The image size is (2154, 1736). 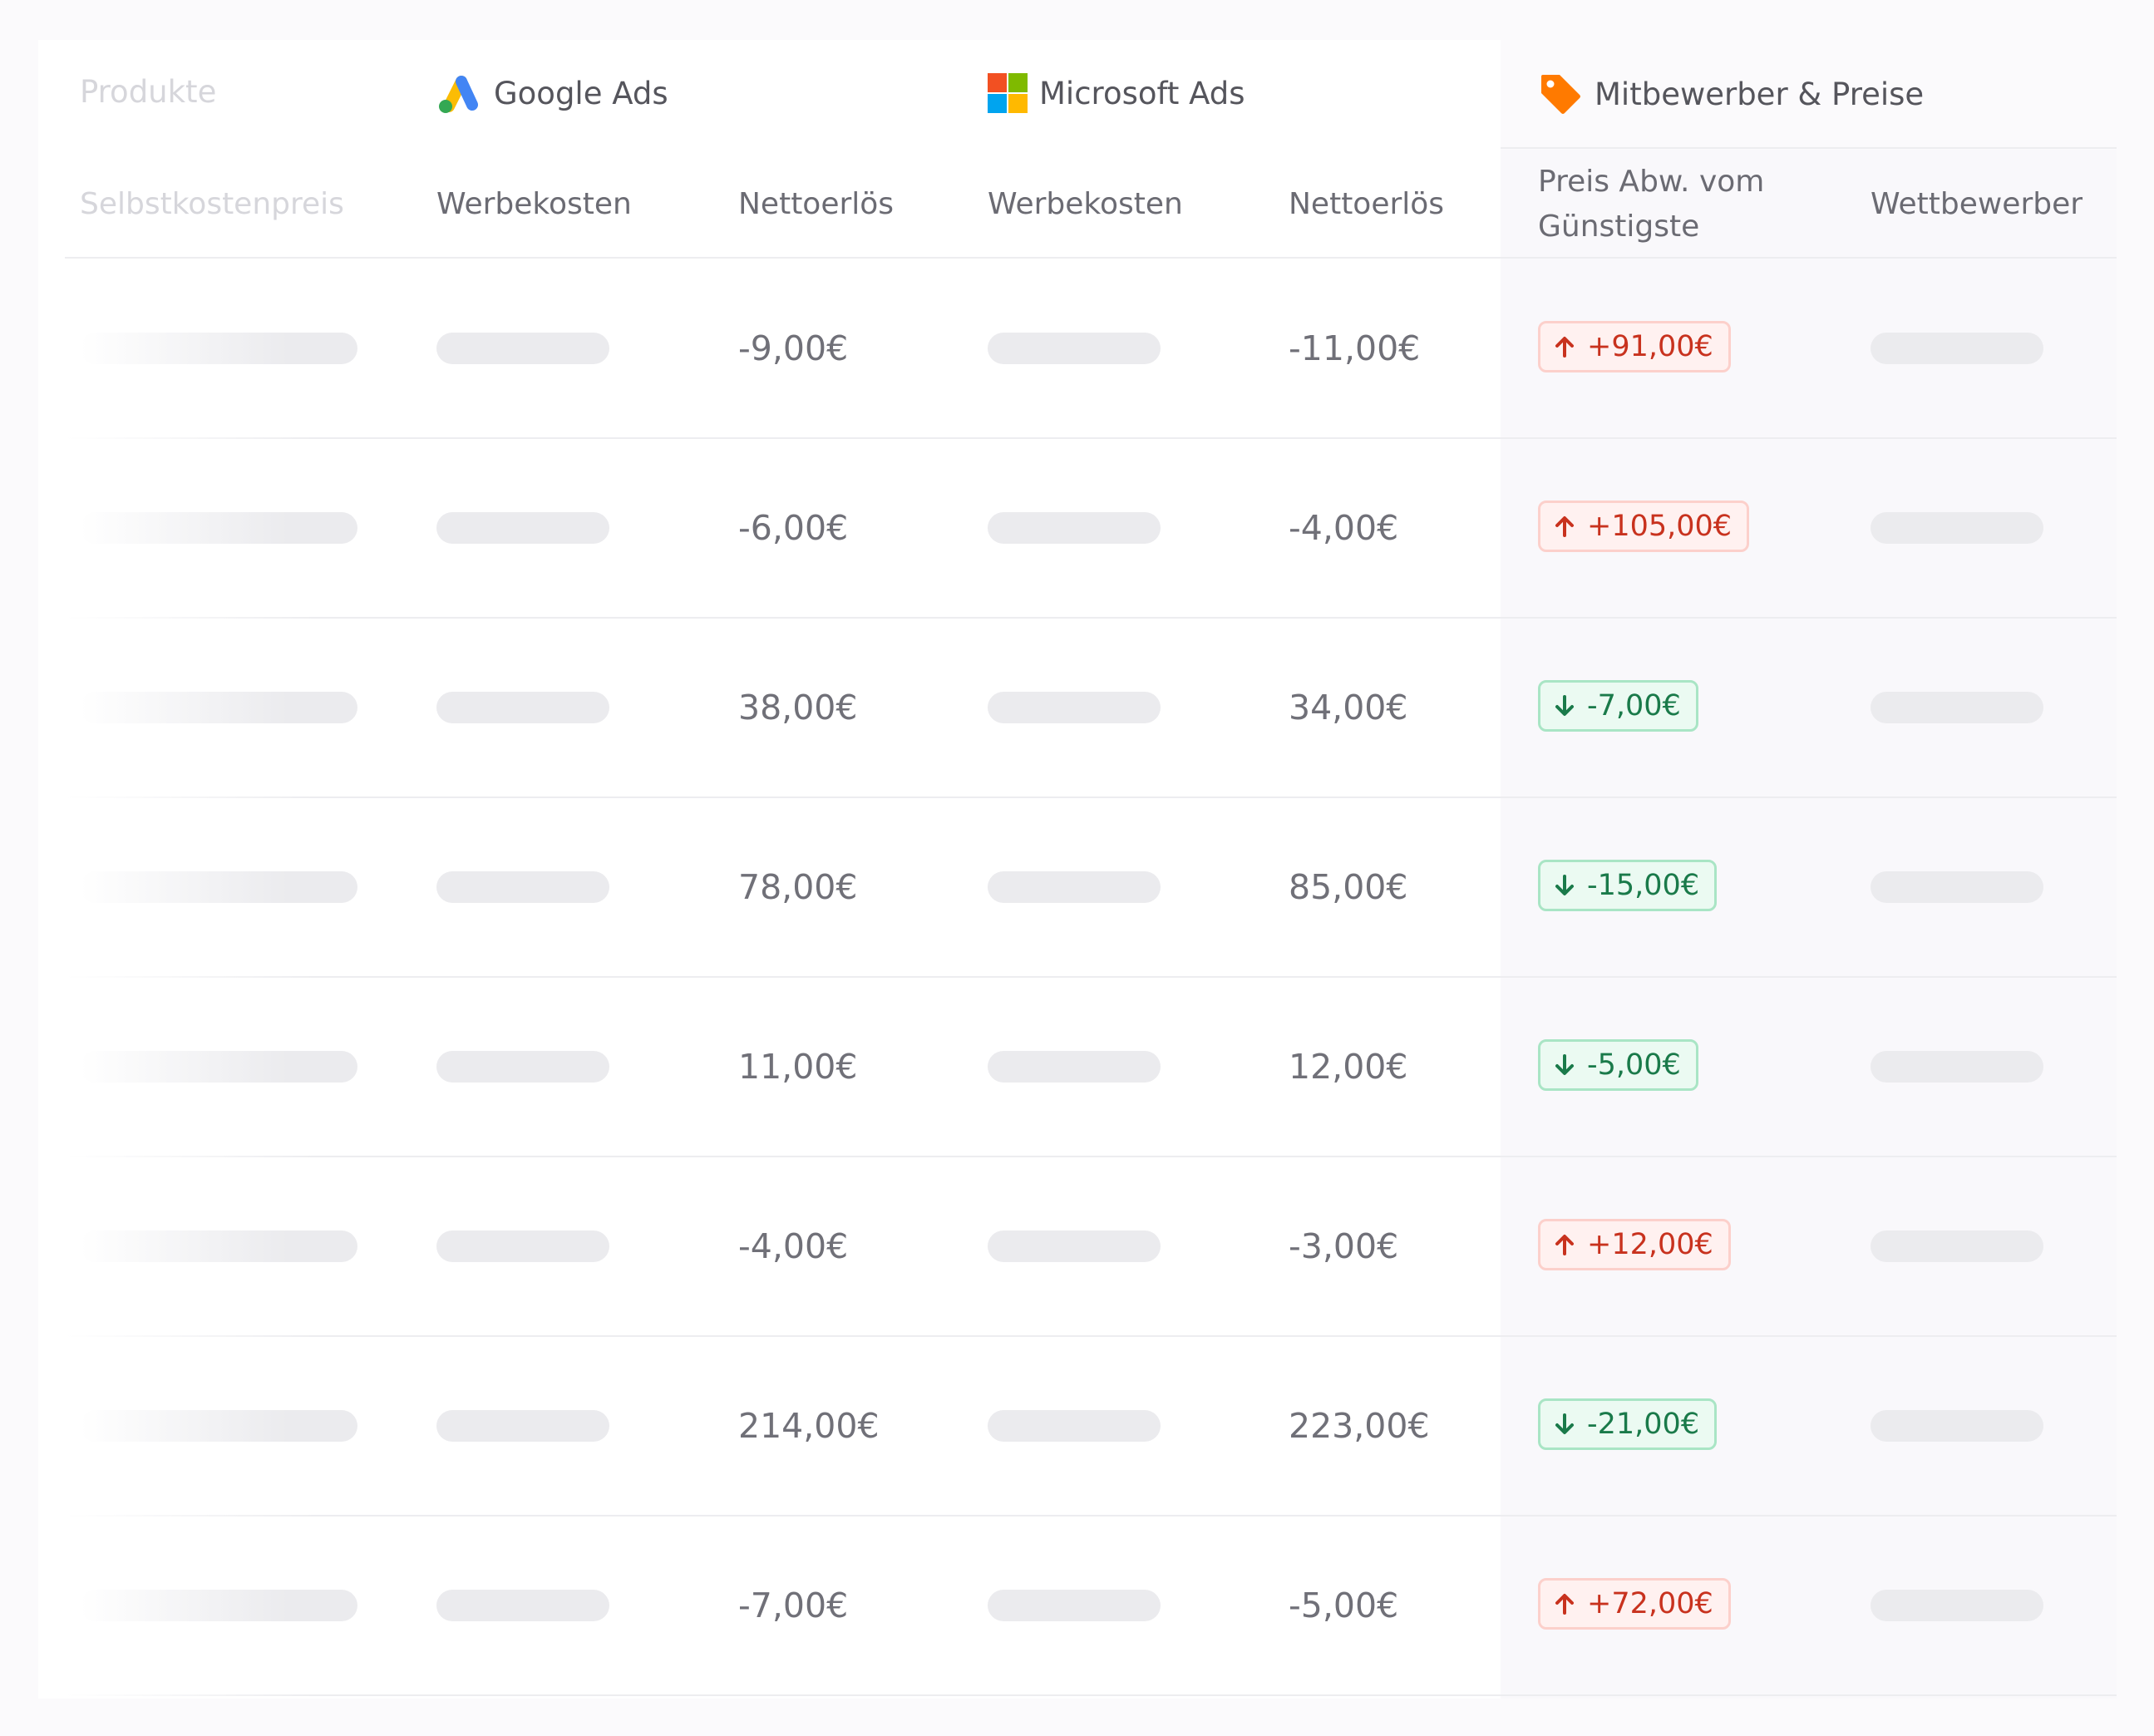 I want to click on group-products-label: Produkte, so click(x=148, y=92).